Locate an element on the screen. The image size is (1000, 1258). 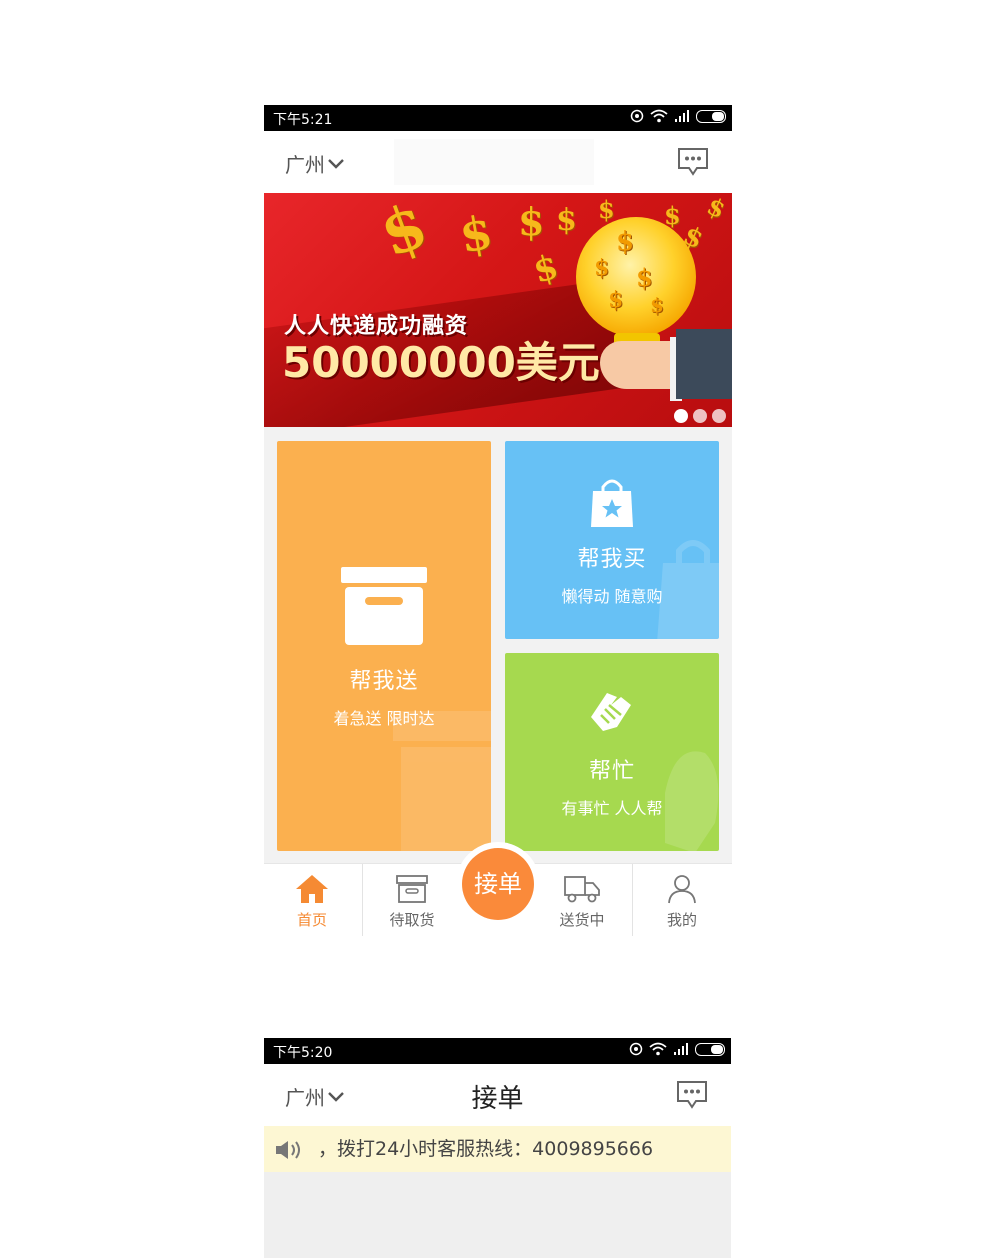
page-title: 接单 is located at coordinates (497, 1099).